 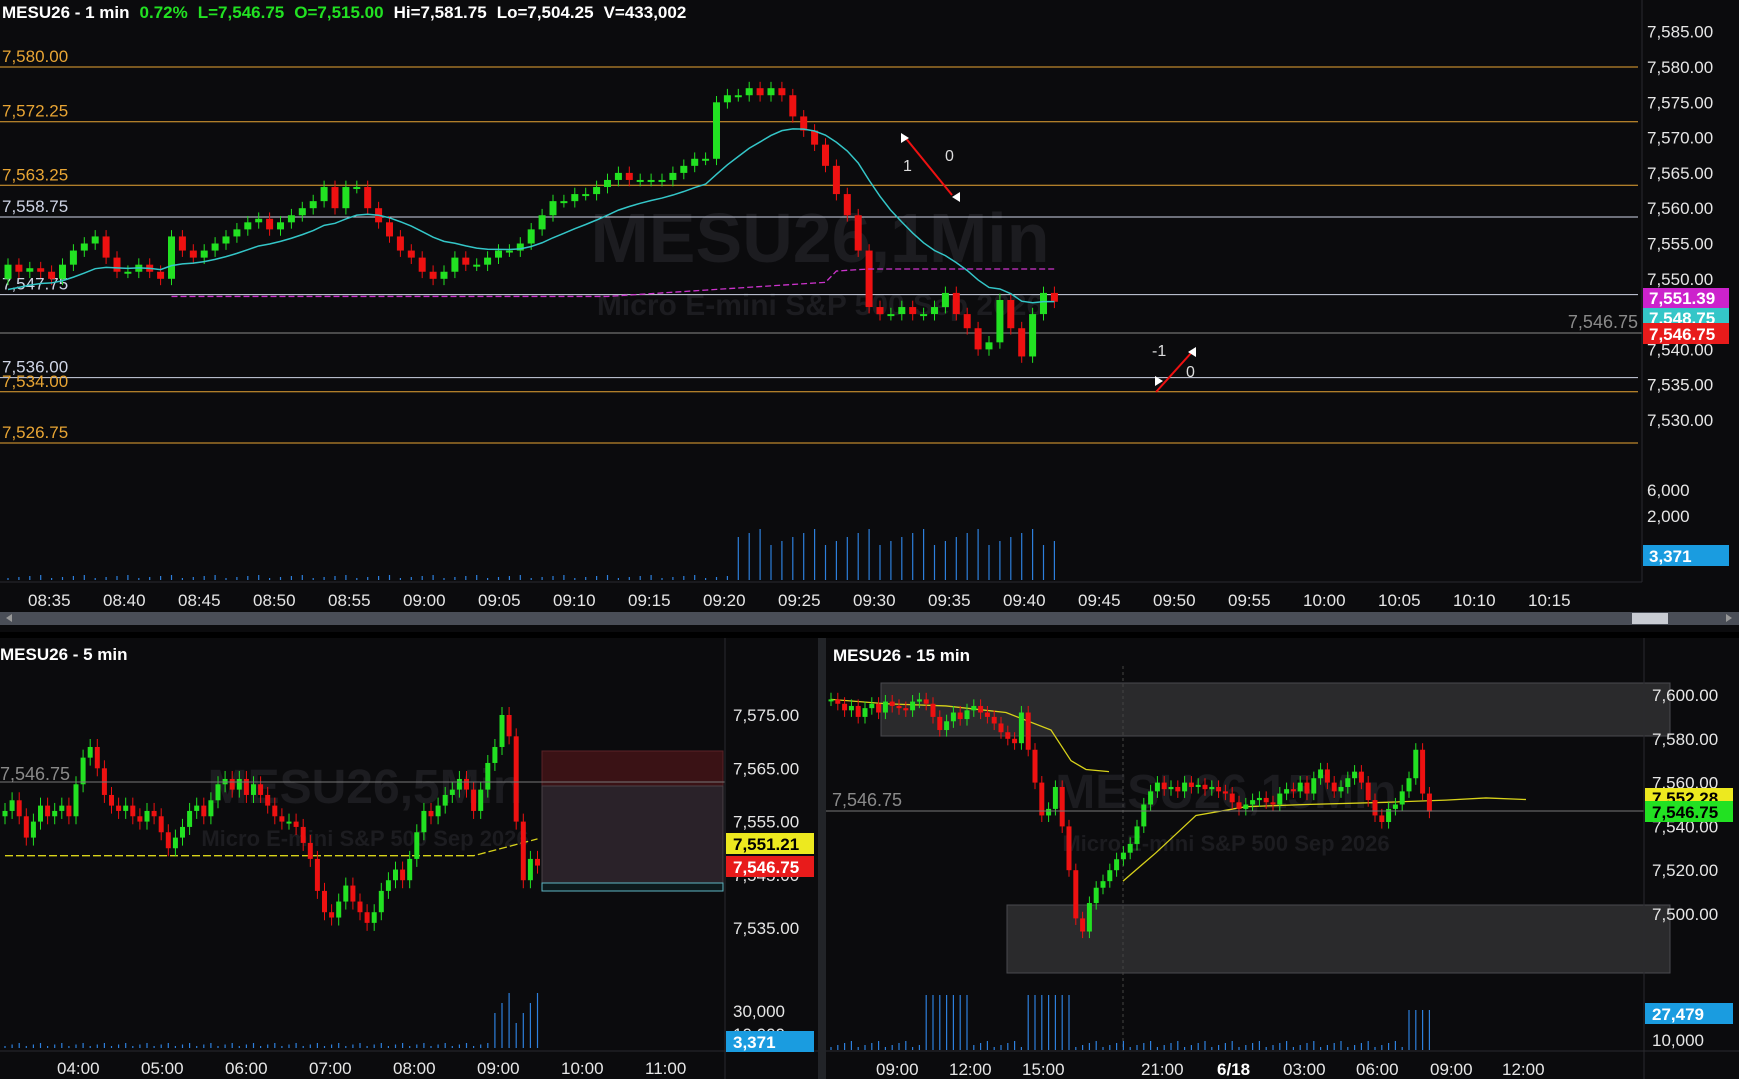 What do you see at coordinates (1680, 67) in the screenshot?
I see `price-axis-label: 7,580.00` at bounding box center [1680, 67].